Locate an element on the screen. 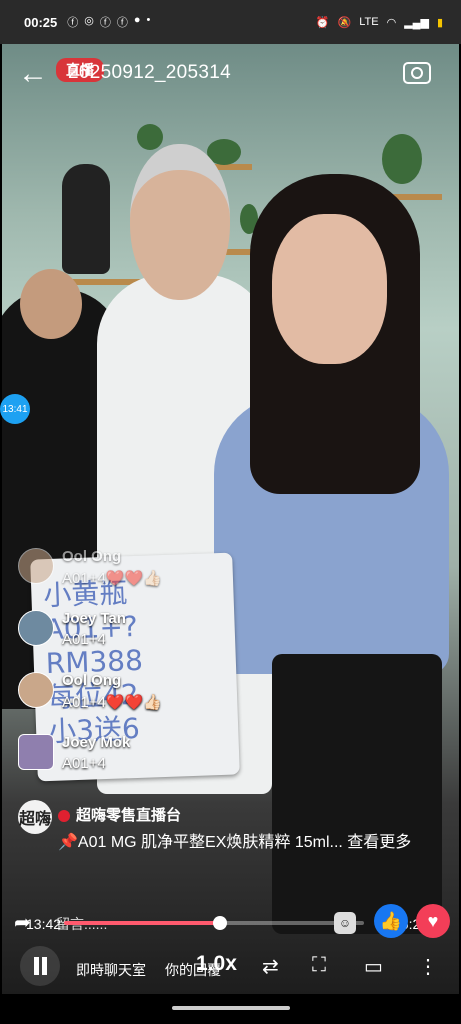 The image size is (461, 1024). comment-item: Joey Tan A01+4 is located at coordinates (72, 629).